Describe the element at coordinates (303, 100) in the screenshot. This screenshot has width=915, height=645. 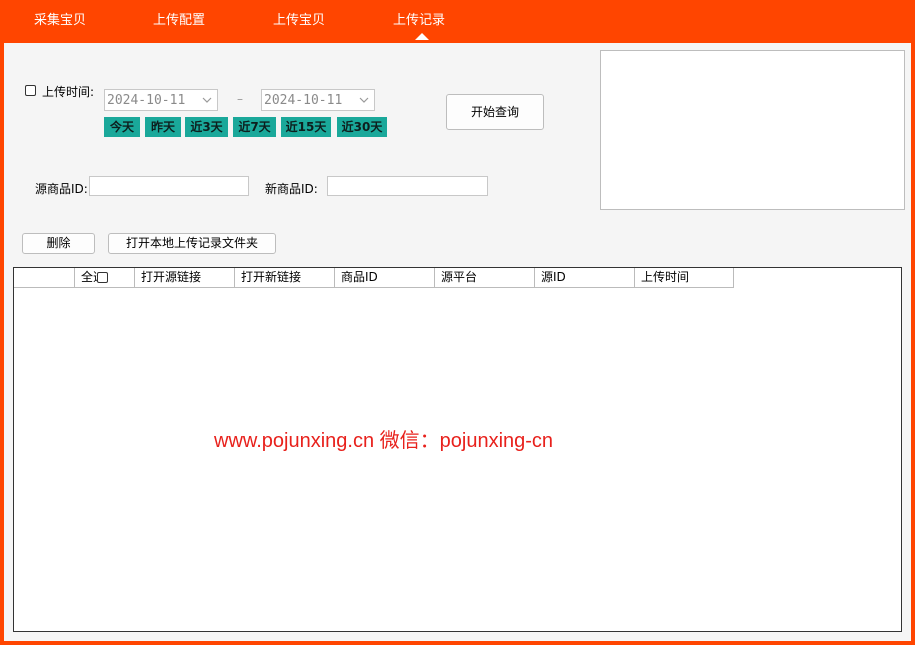
I see `end-date-value: 2024-10-11` at that location.